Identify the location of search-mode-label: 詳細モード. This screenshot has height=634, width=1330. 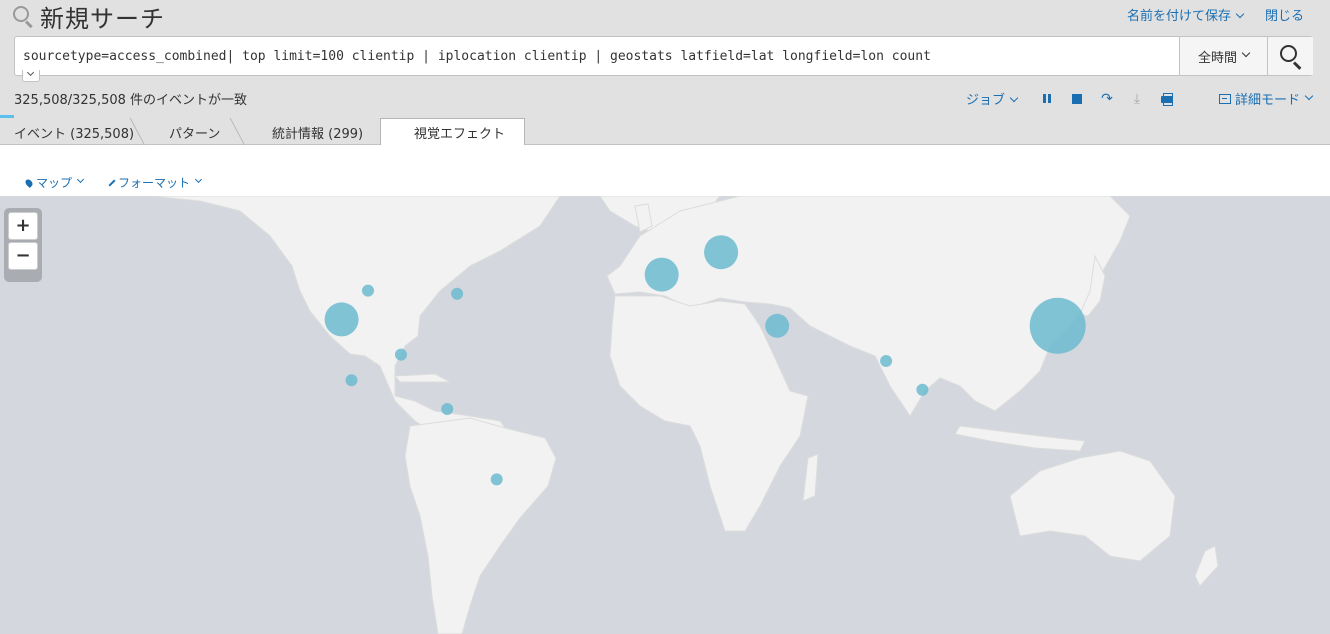
(1268, 100).